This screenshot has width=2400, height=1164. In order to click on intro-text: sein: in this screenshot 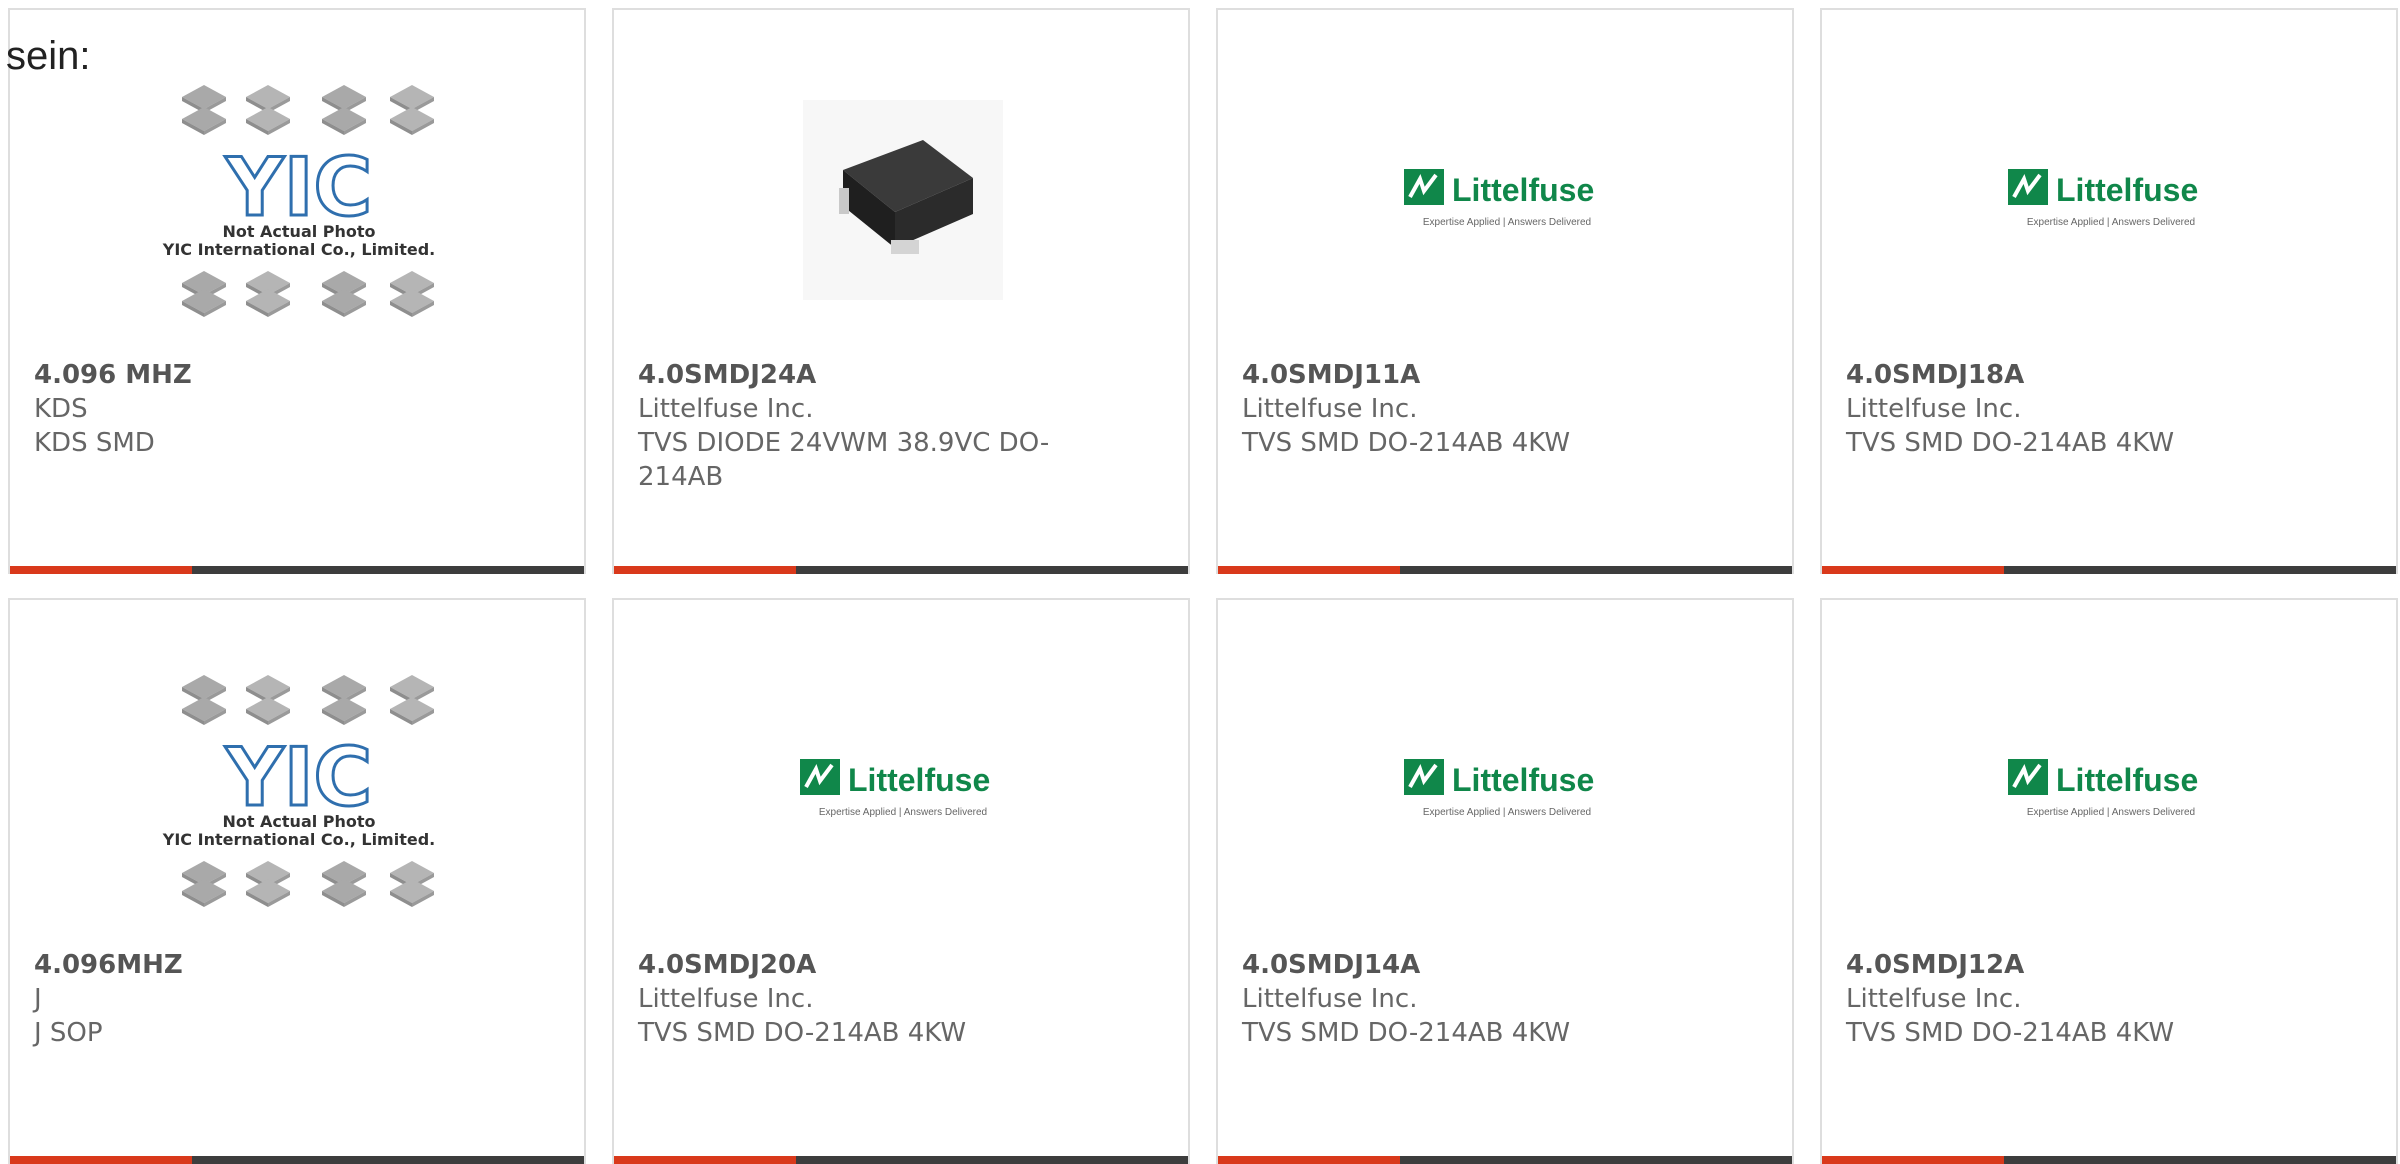, I will do `click(48, 56)`.